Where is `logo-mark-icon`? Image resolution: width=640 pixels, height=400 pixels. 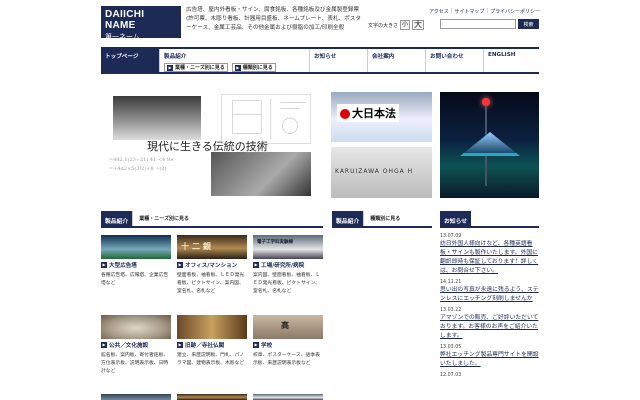
logo-mark-icon is located at coordinates (345, 114).